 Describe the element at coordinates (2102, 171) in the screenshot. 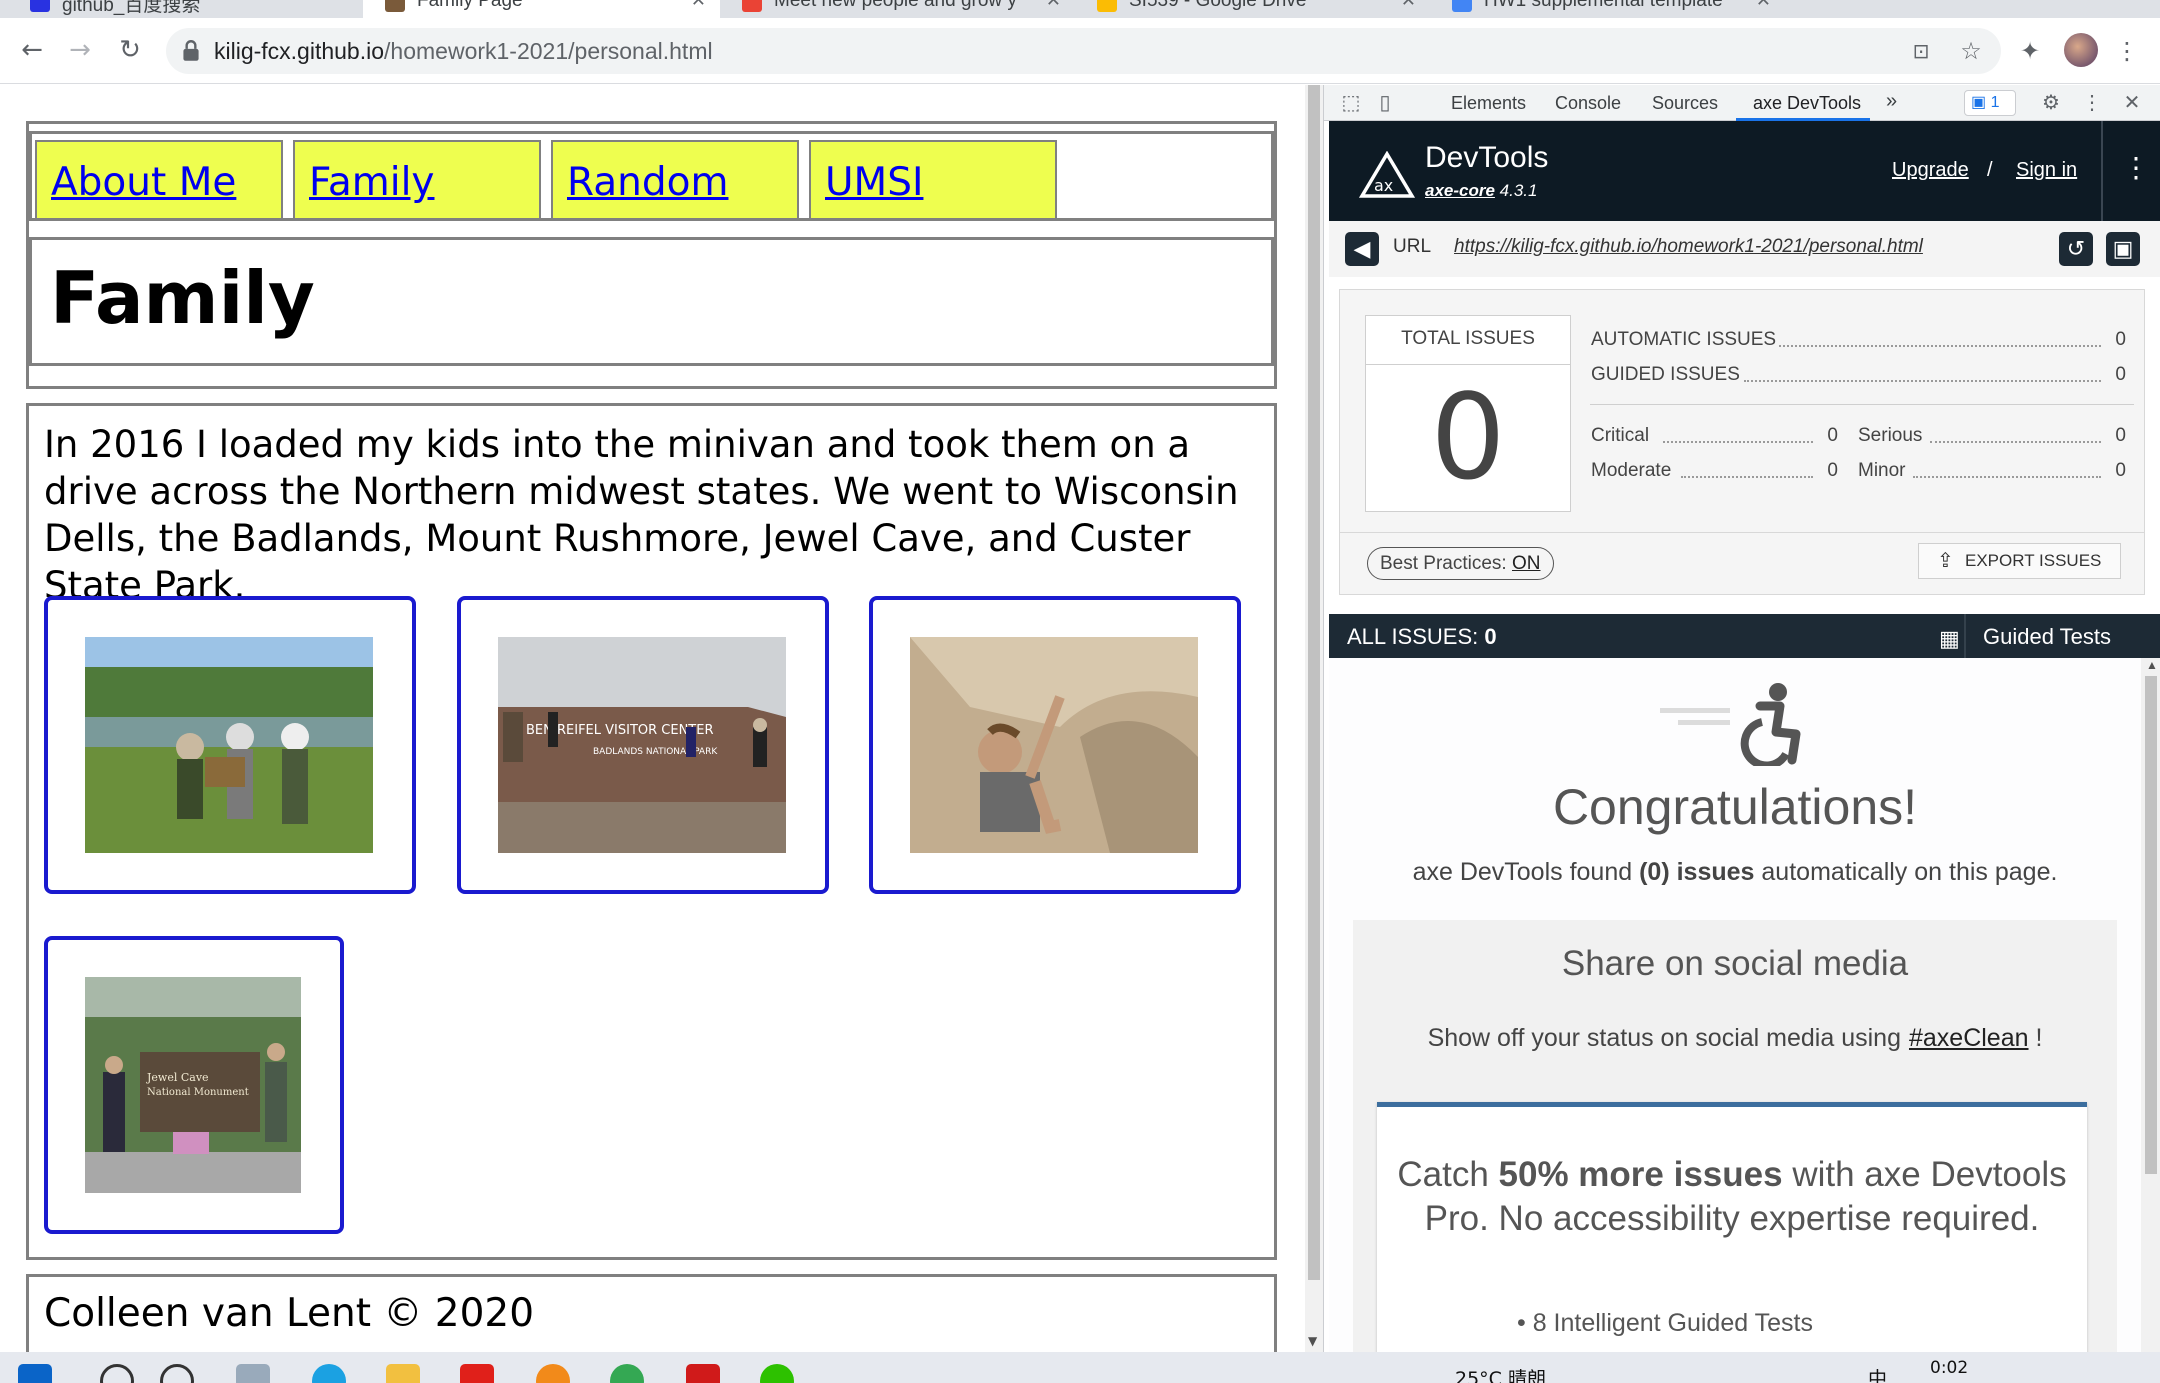

I see `header-divider` at that location.